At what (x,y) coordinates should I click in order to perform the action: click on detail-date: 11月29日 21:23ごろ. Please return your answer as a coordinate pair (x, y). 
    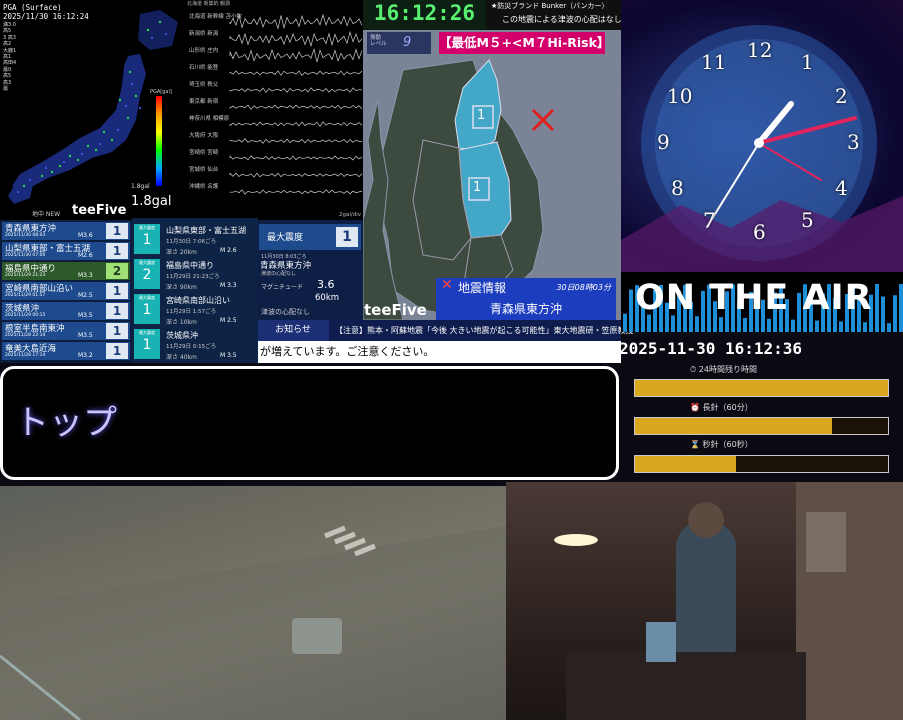
    Looking at the image, I should click on (193, 276).